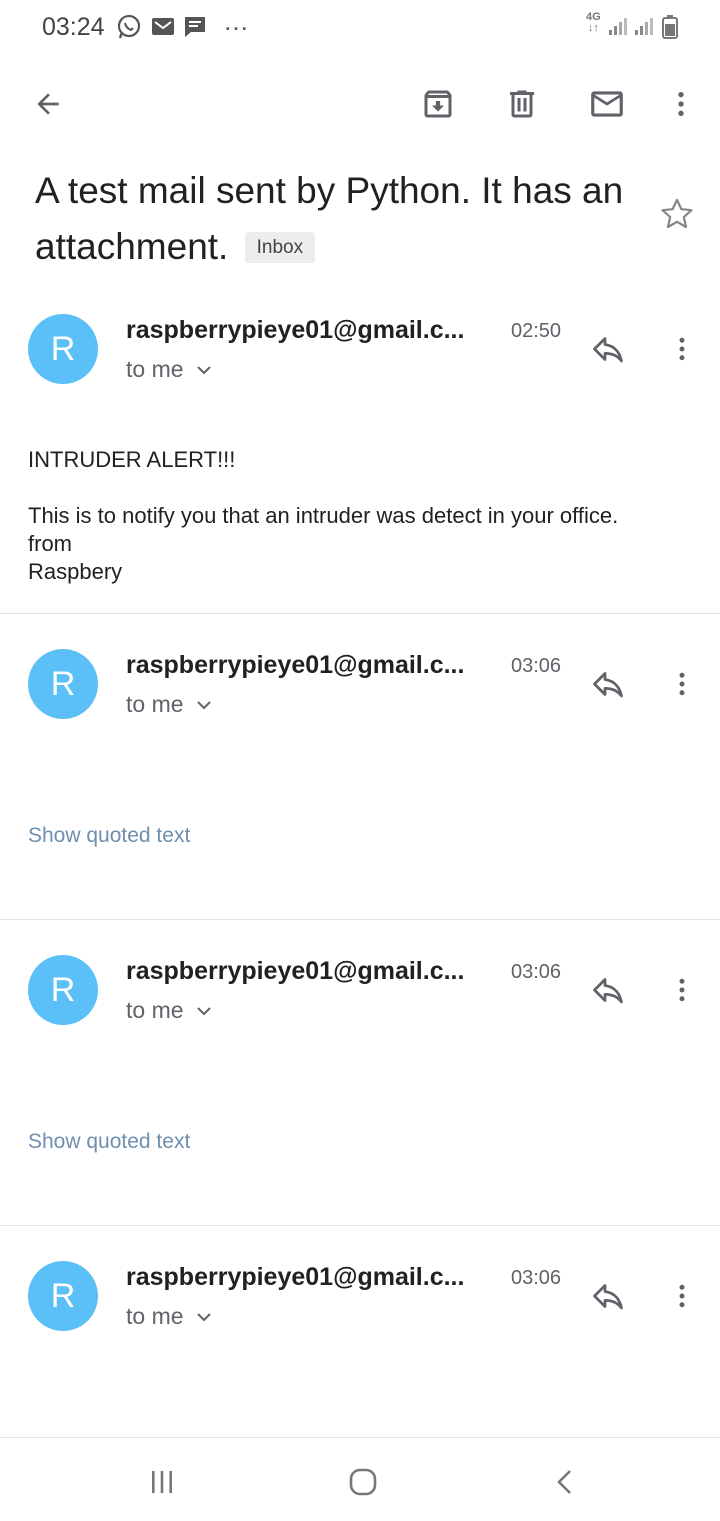 The height and width of the screenshot is (1521, 720). What do you see at coordinates (360, 103) in the screenshot?
I see `toolbar` at bounding box center [360, 103].